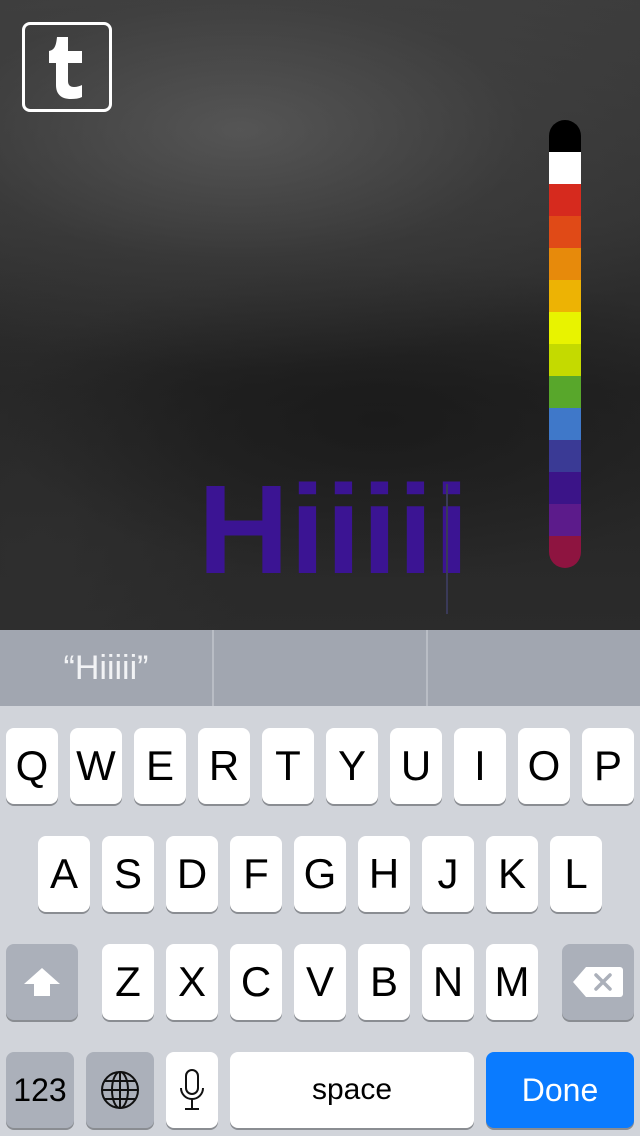  I want to click on key-m: M, so click(512, 982).